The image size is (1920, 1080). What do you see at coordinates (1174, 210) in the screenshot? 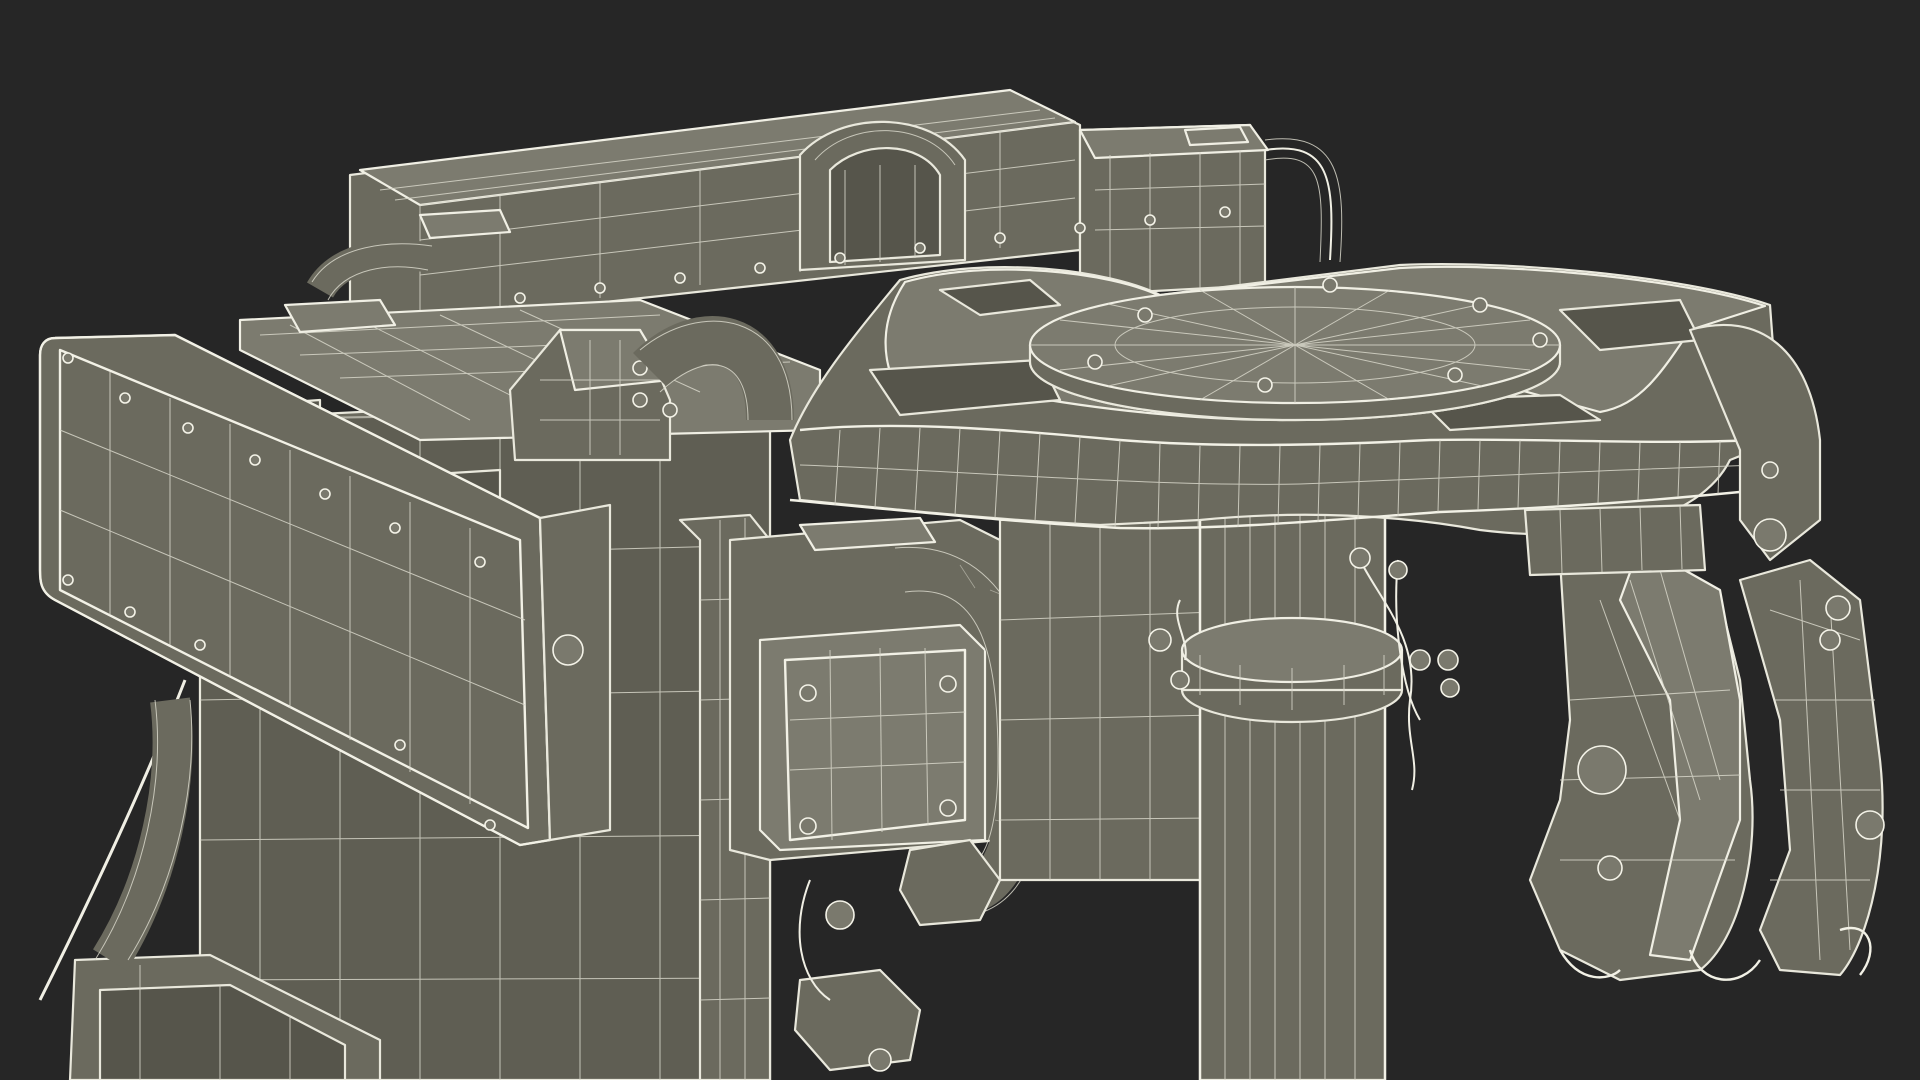
I see `rear-right-block` at bounding box center [1174, 210].